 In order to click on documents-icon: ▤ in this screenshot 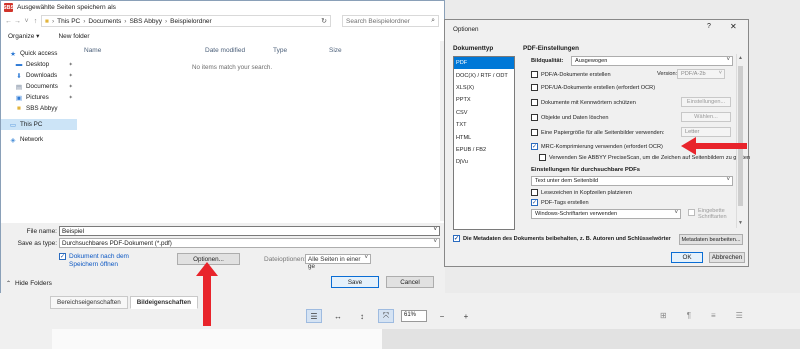, I will do `click(19, 87)`.